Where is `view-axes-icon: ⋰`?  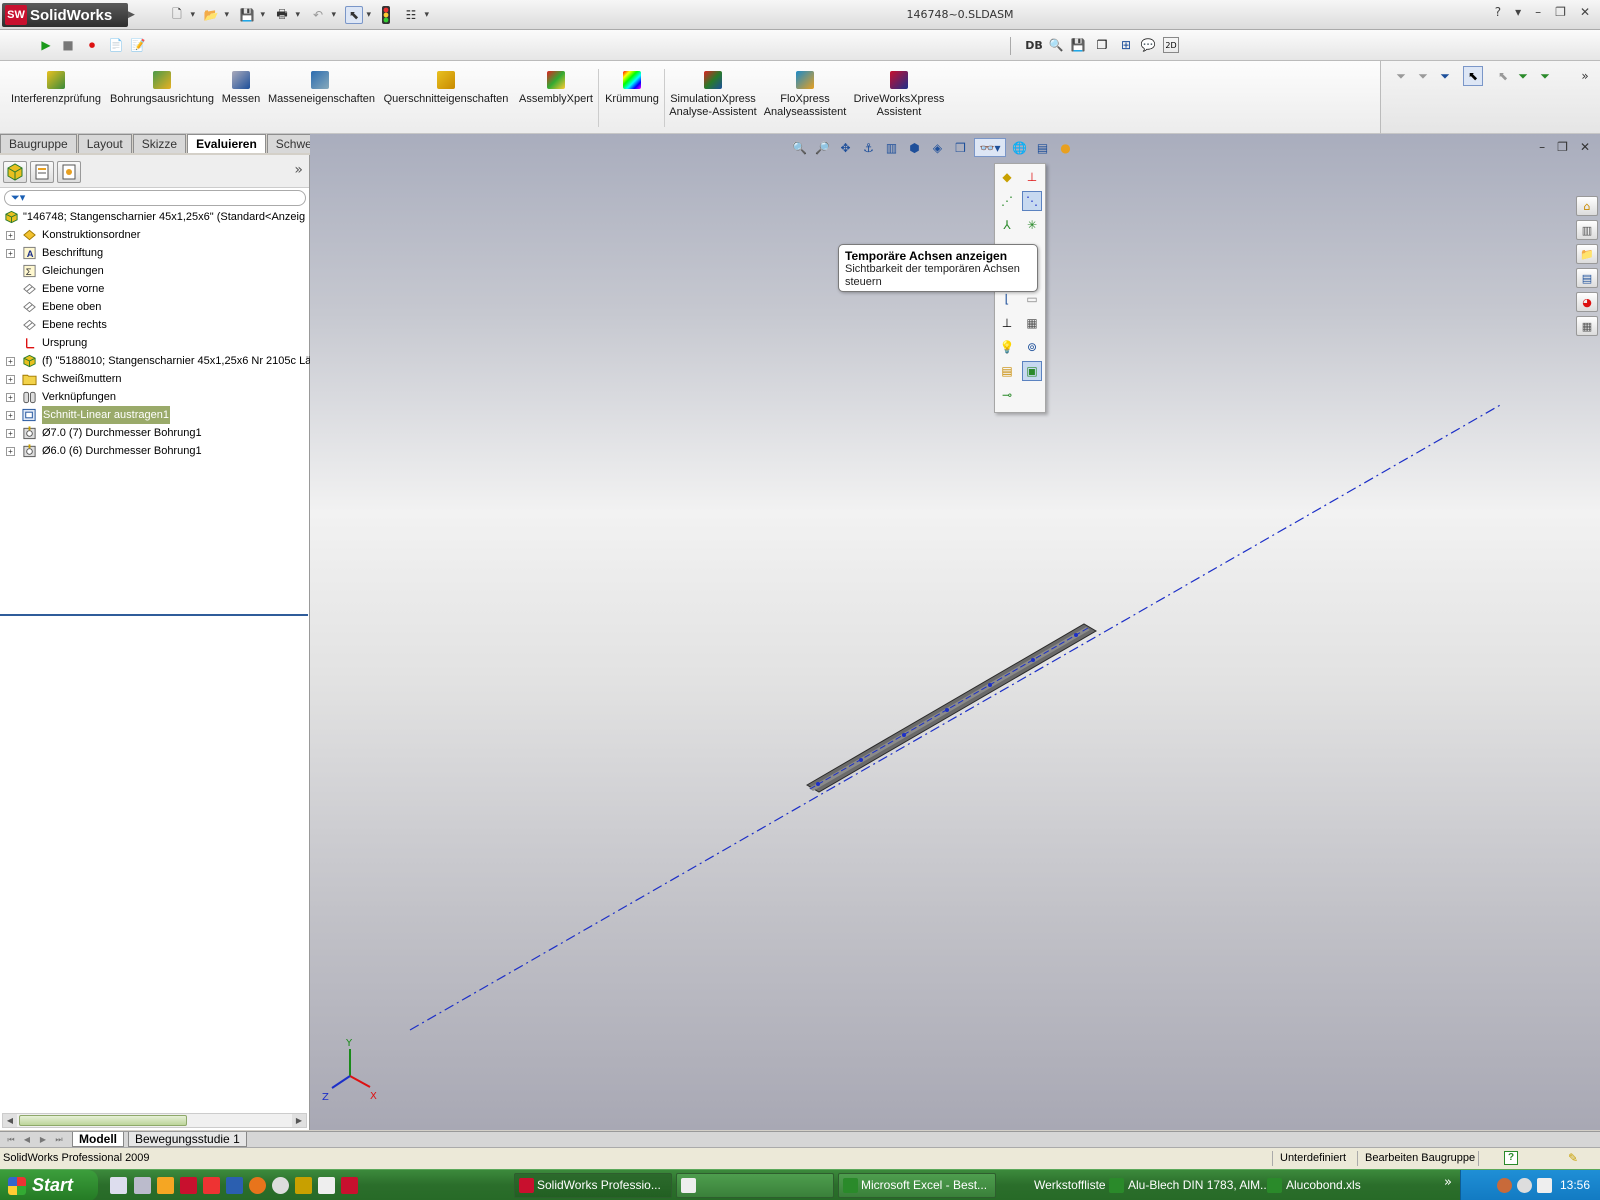 view-axes-icon: ⋰ is located at coordinates (1007, 201).